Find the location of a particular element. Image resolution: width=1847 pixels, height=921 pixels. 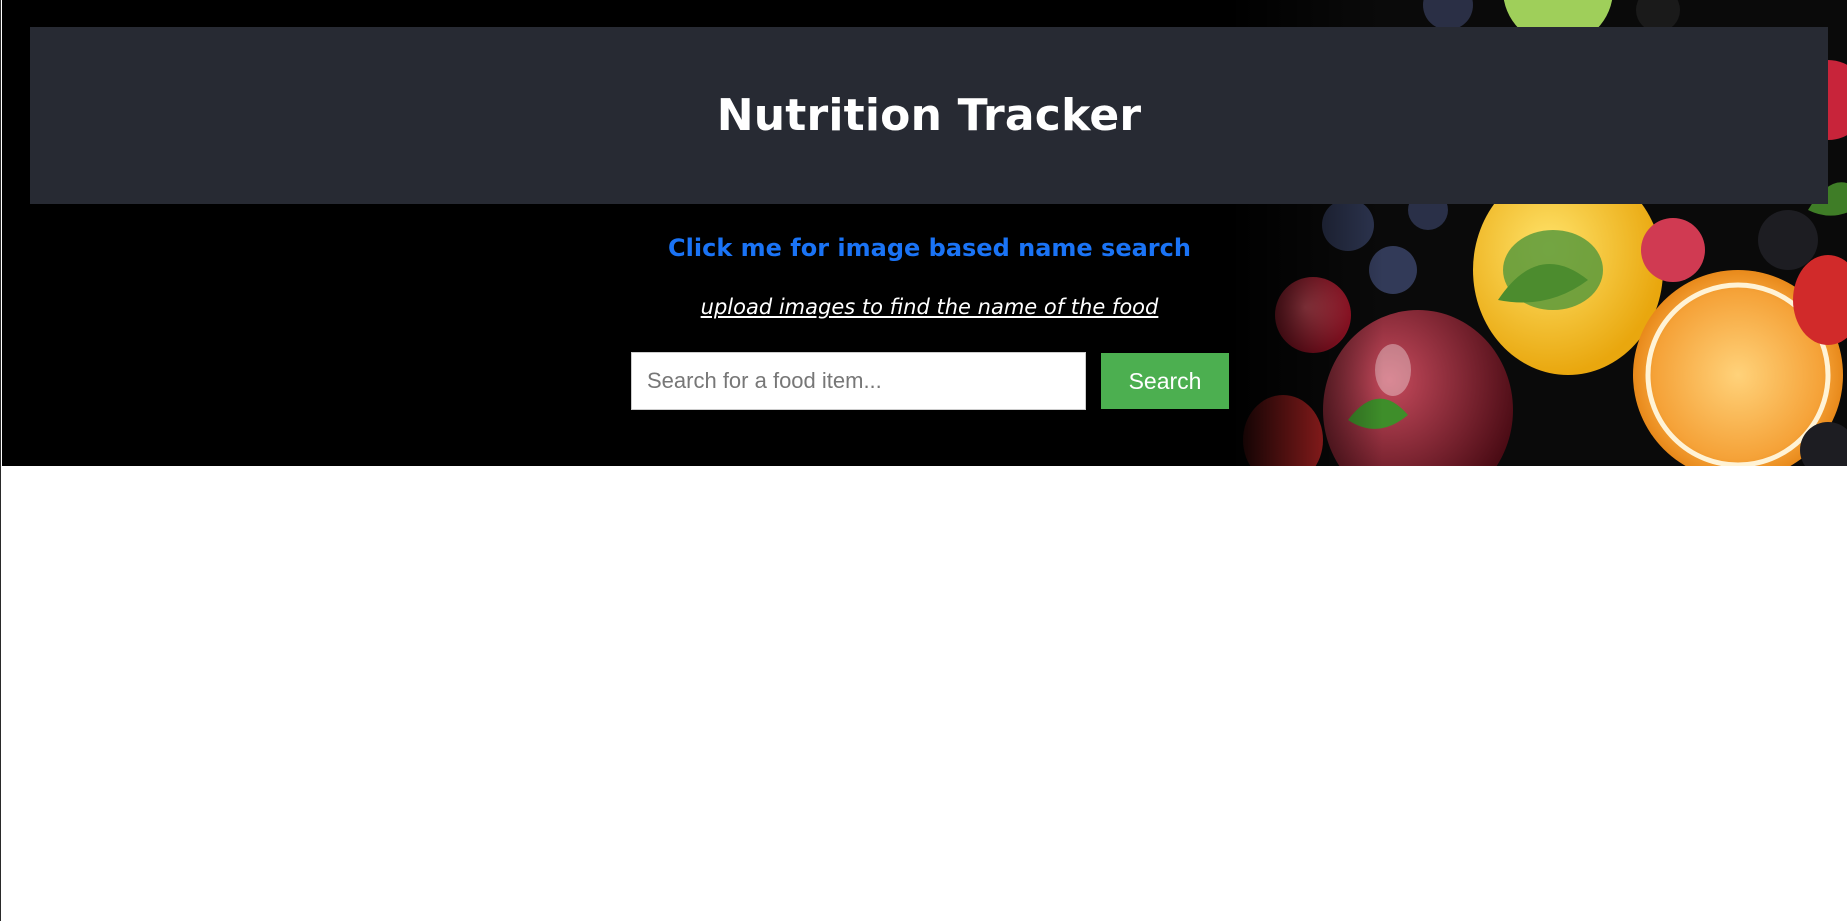

page-title: Nutrition Tracker is located at coordinates (929, 115).